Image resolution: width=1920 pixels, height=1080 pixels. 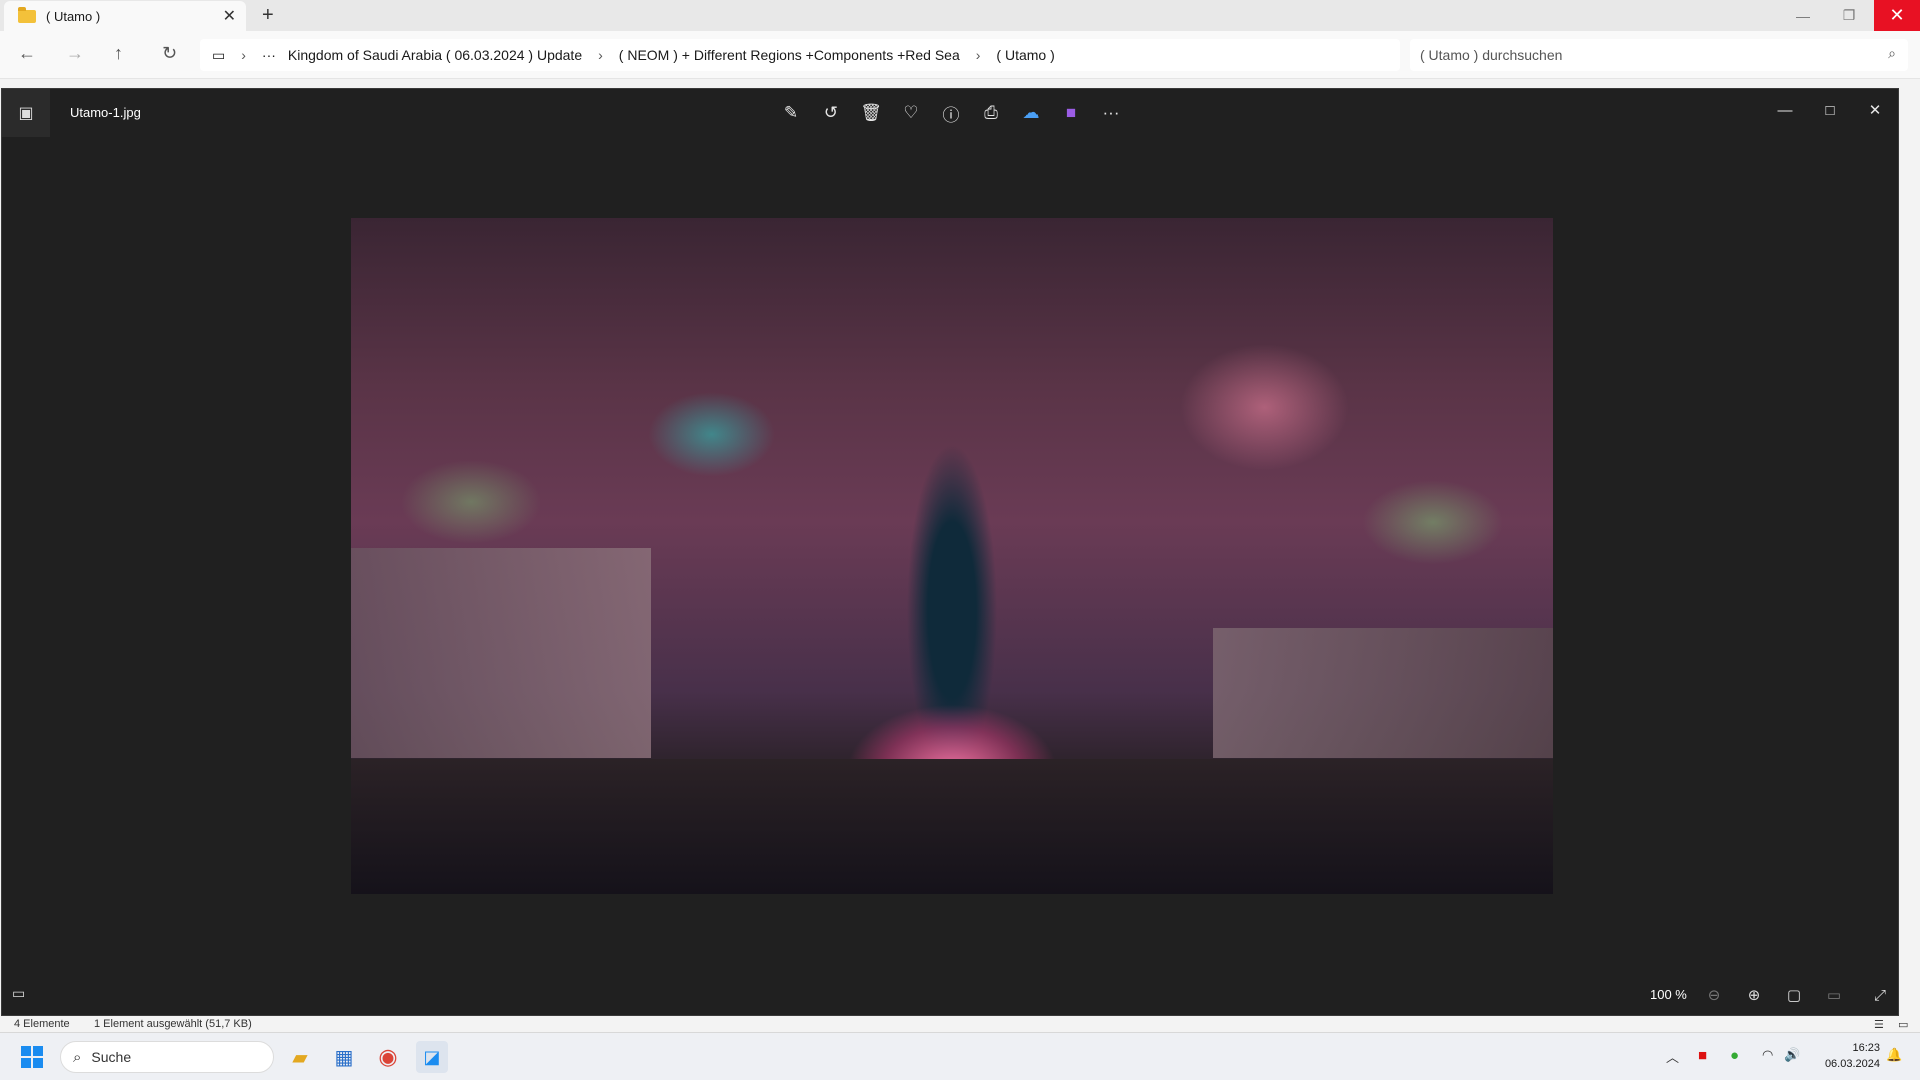 What do you see at coordinates (952, 826) in the screenshot?
I see `photo-crowd` at bounding box center [952, 826].